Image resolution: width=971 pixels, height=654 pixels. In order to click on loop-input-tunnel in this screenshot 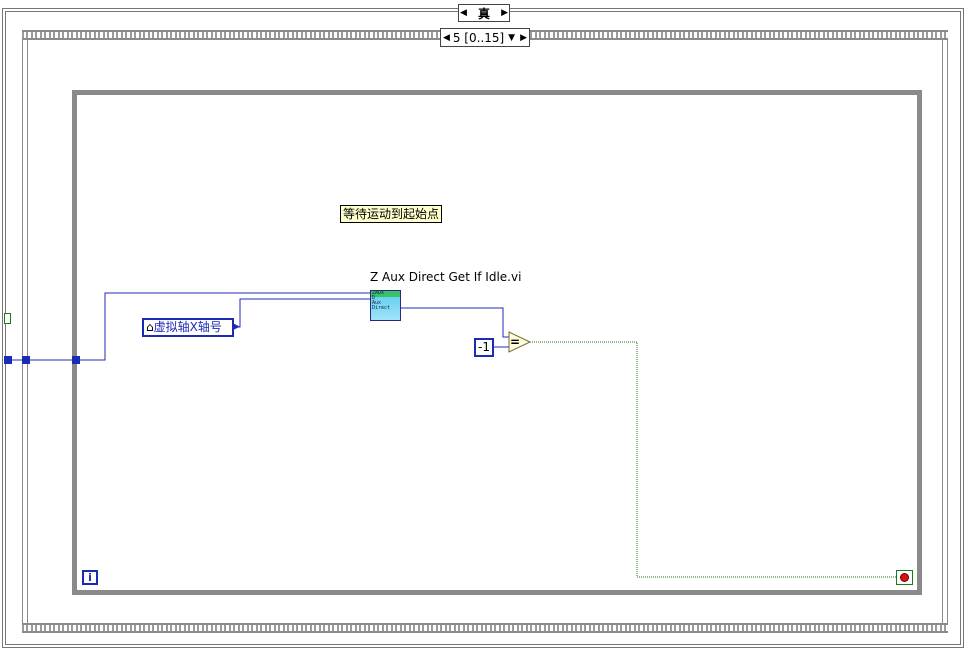, I will do `click(76, 360)`.